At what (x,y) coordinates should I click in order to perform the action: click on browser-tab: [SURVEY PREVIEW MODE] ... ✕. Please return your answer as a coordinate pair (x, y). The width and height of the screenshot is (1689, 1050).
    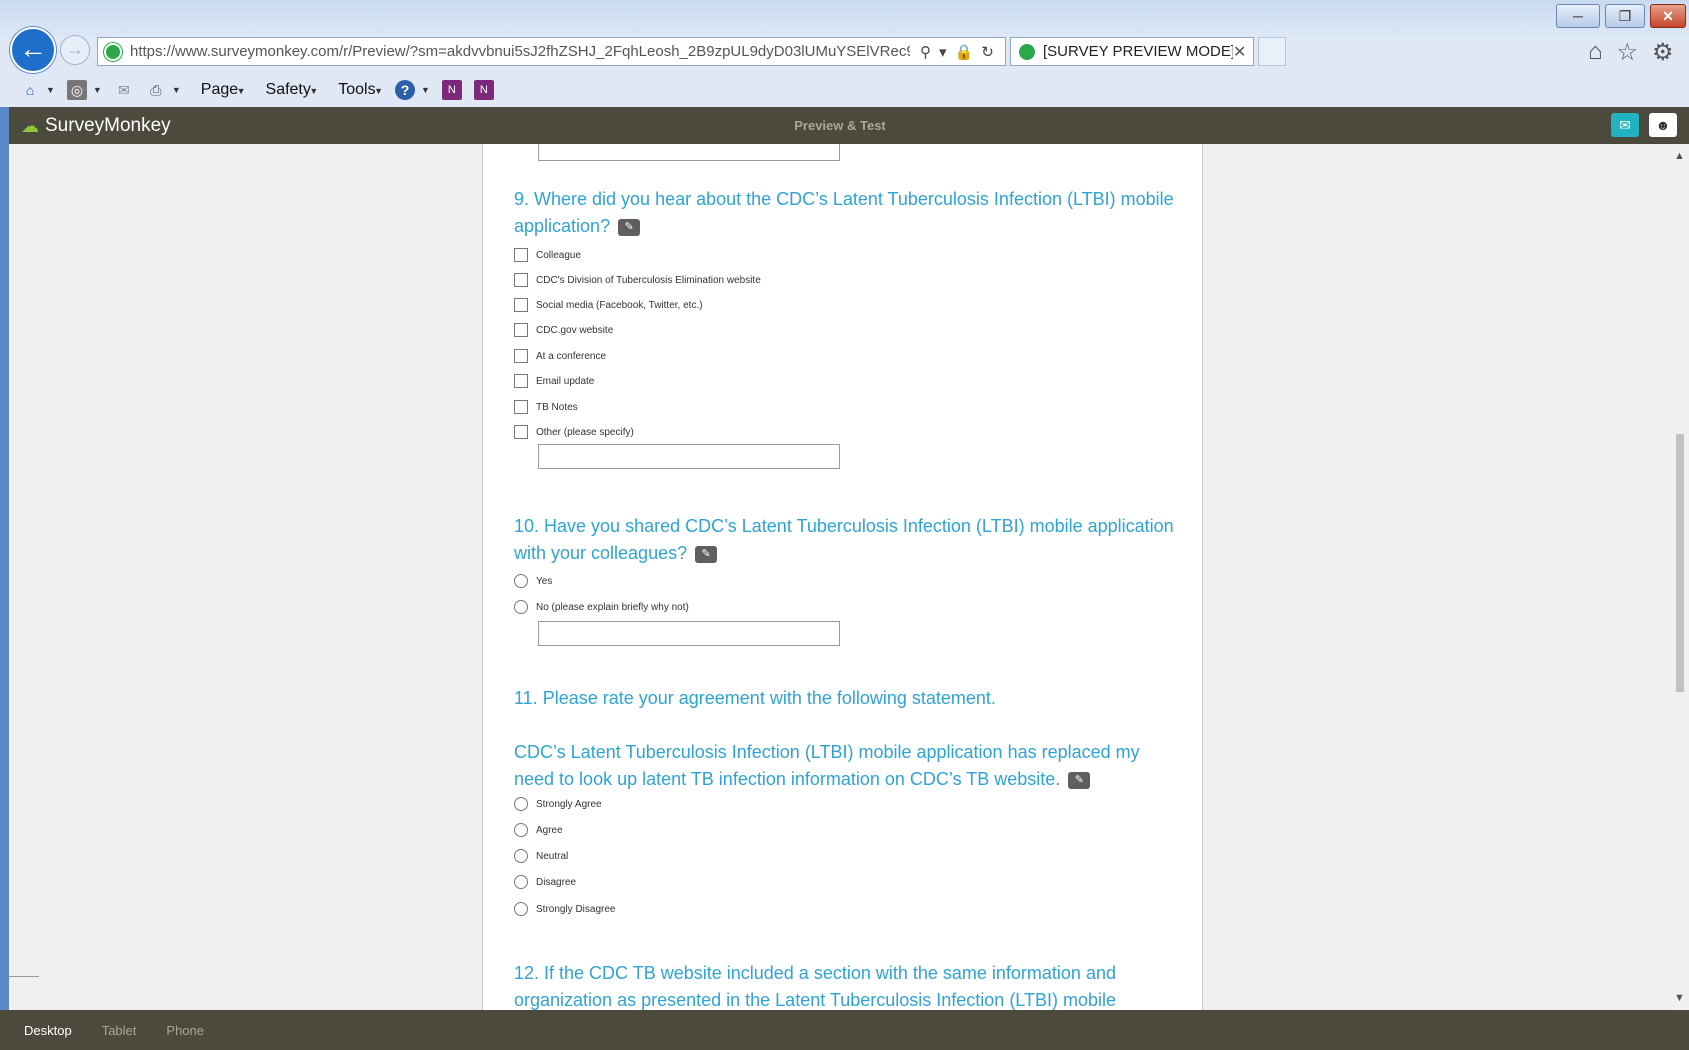
    Looking at the image, I should click on (1132, 51).